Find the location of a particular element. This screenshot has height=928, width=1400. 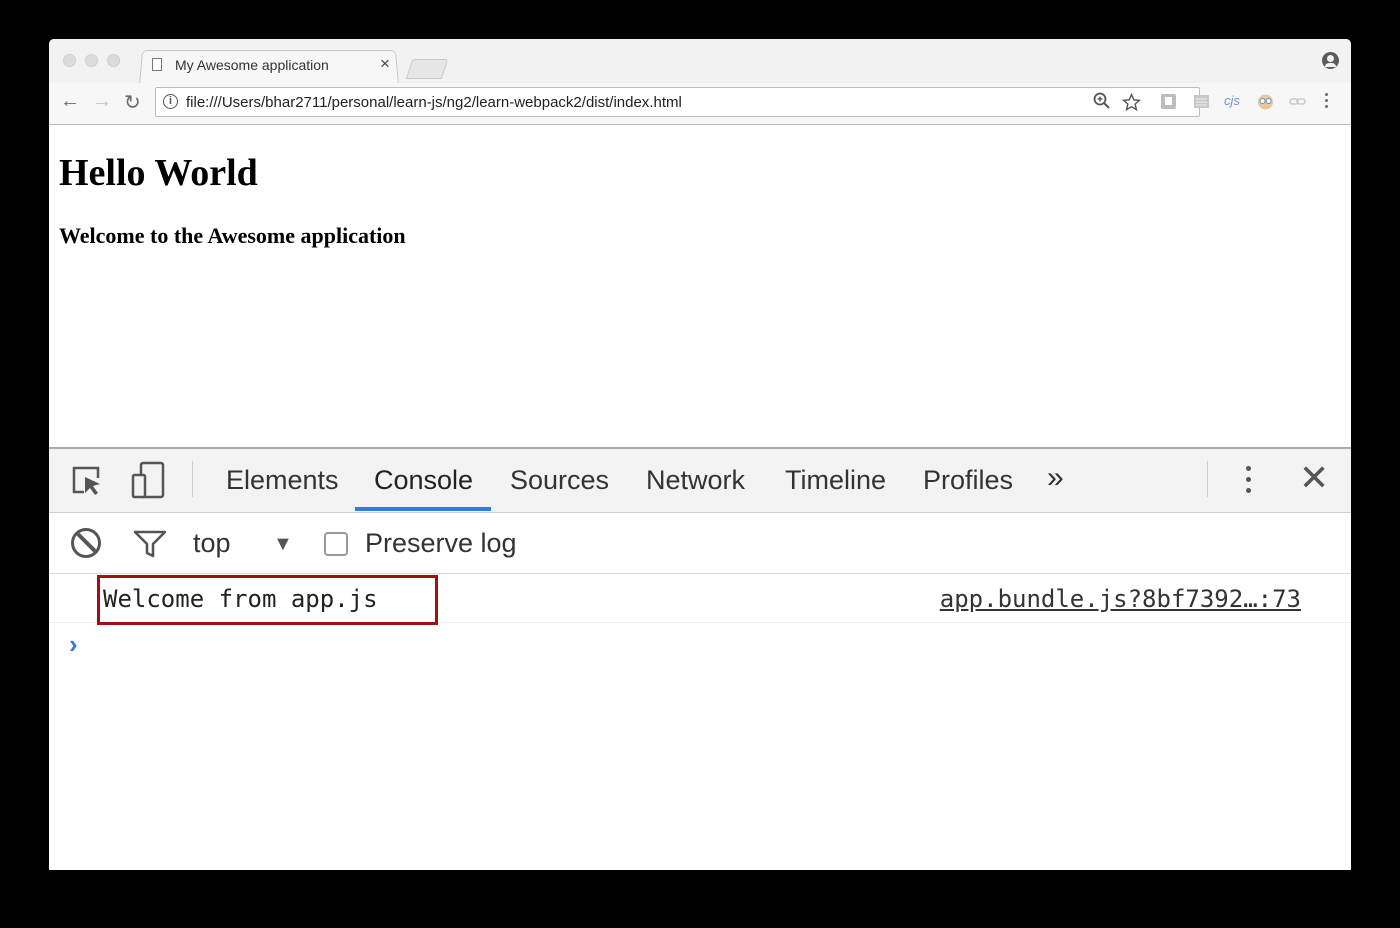

ext-square-icon is located at coordinates (1168, 101).